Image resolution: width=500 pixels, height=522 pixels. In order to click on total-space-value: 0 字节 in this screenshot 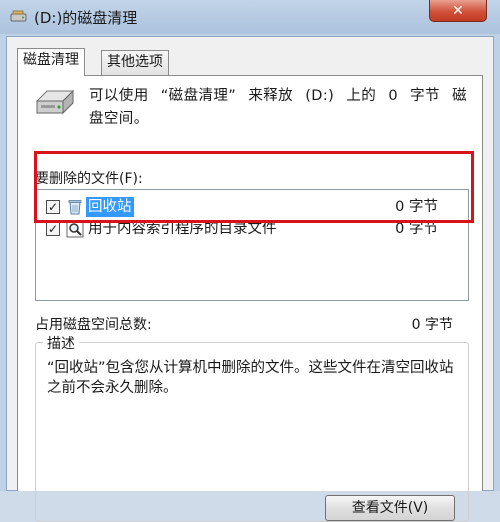, I will do `click(432, 325)`.